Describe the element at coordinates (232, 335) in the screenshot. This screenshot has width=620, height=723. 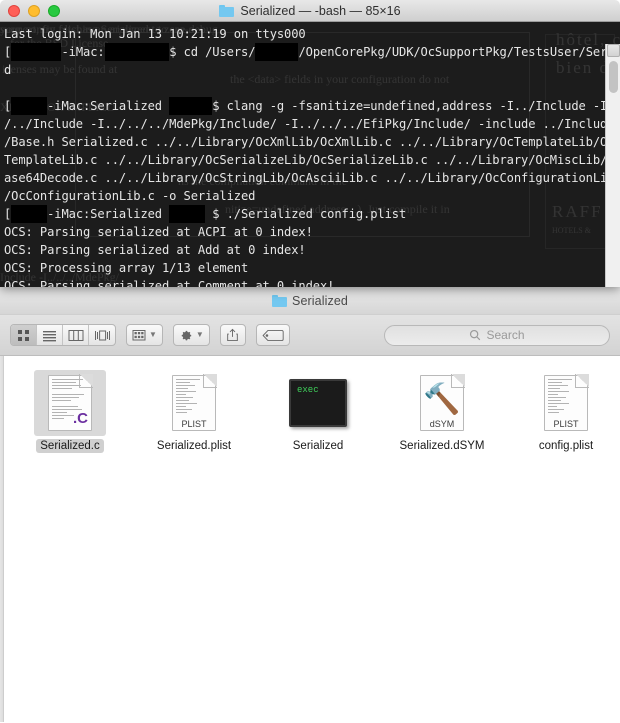
I see `share-button` at that location.